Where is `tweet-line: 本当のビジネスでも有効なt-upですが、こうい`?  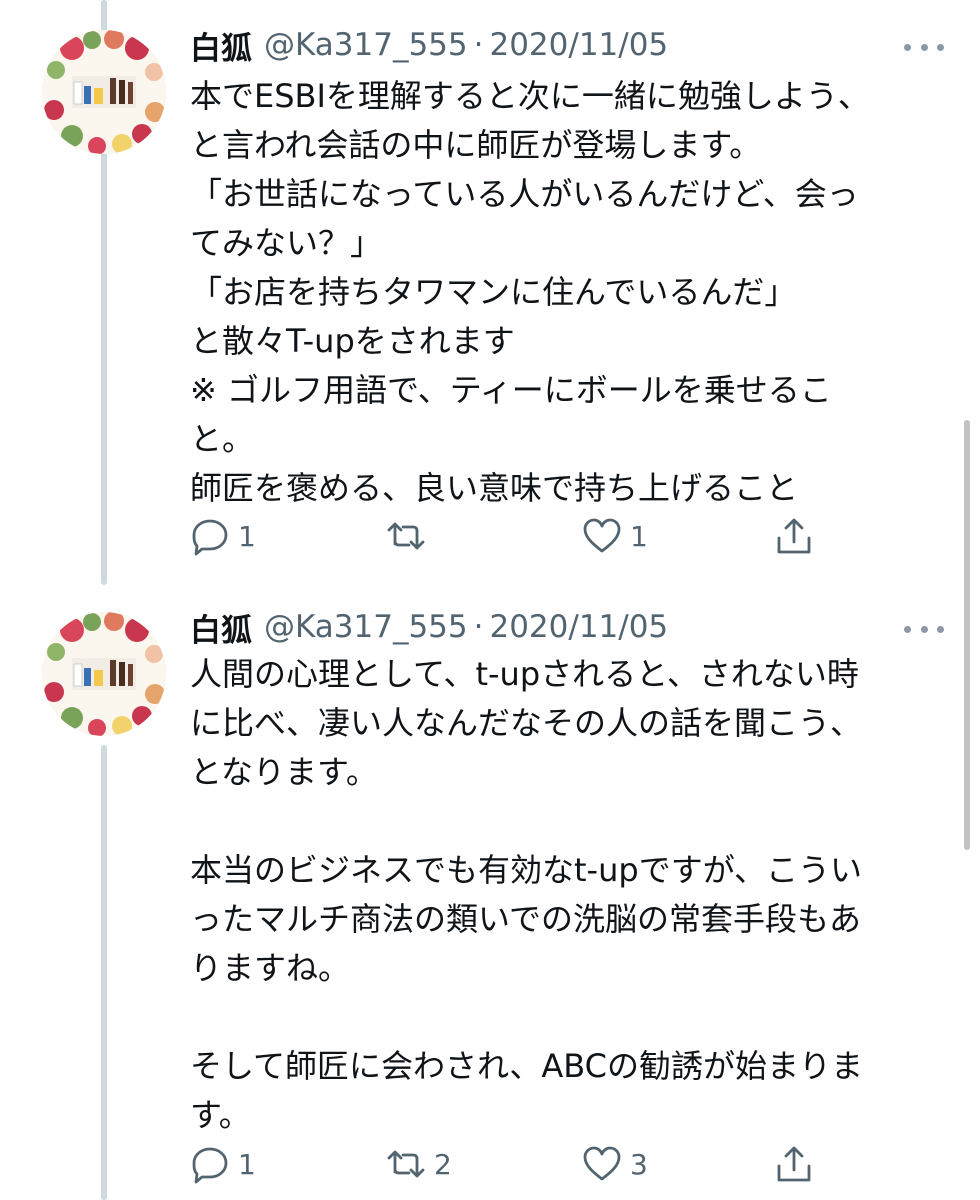 tweet-line: 本当のビジネスでも有効なt-upですが、こうい is located at coordinates (526, 870).